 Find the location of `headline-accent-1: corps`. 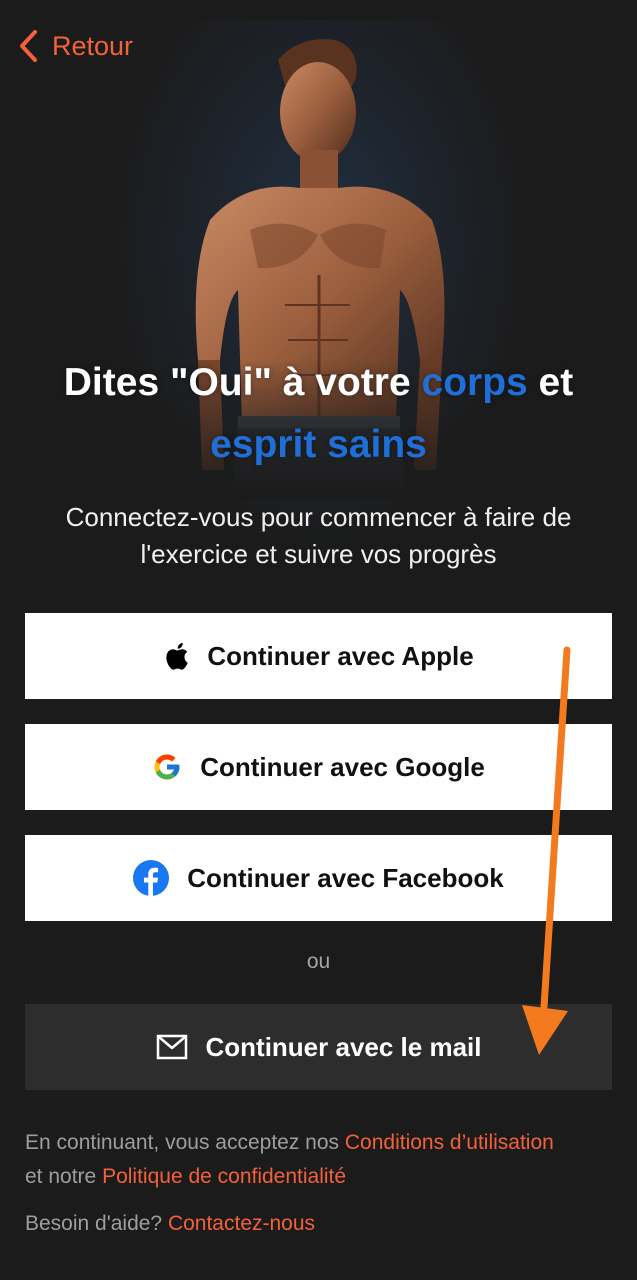

headline-accent-1: corps is located at coordinates (474, 382).